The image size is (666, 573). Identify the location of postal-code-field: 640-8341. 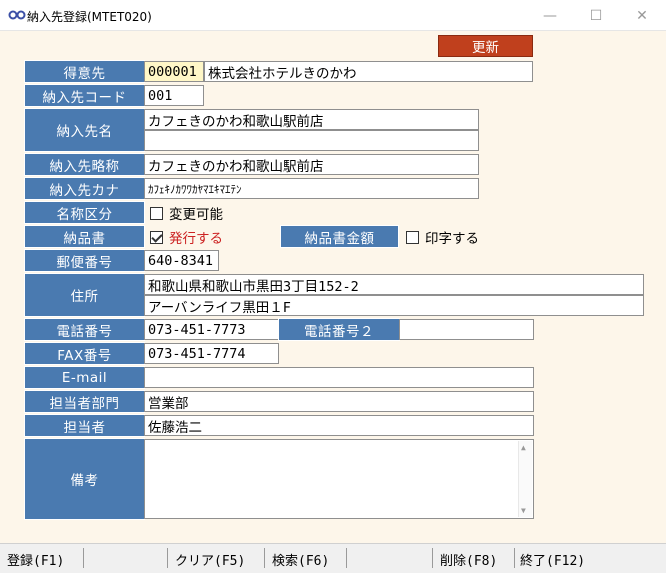
(181, 260).